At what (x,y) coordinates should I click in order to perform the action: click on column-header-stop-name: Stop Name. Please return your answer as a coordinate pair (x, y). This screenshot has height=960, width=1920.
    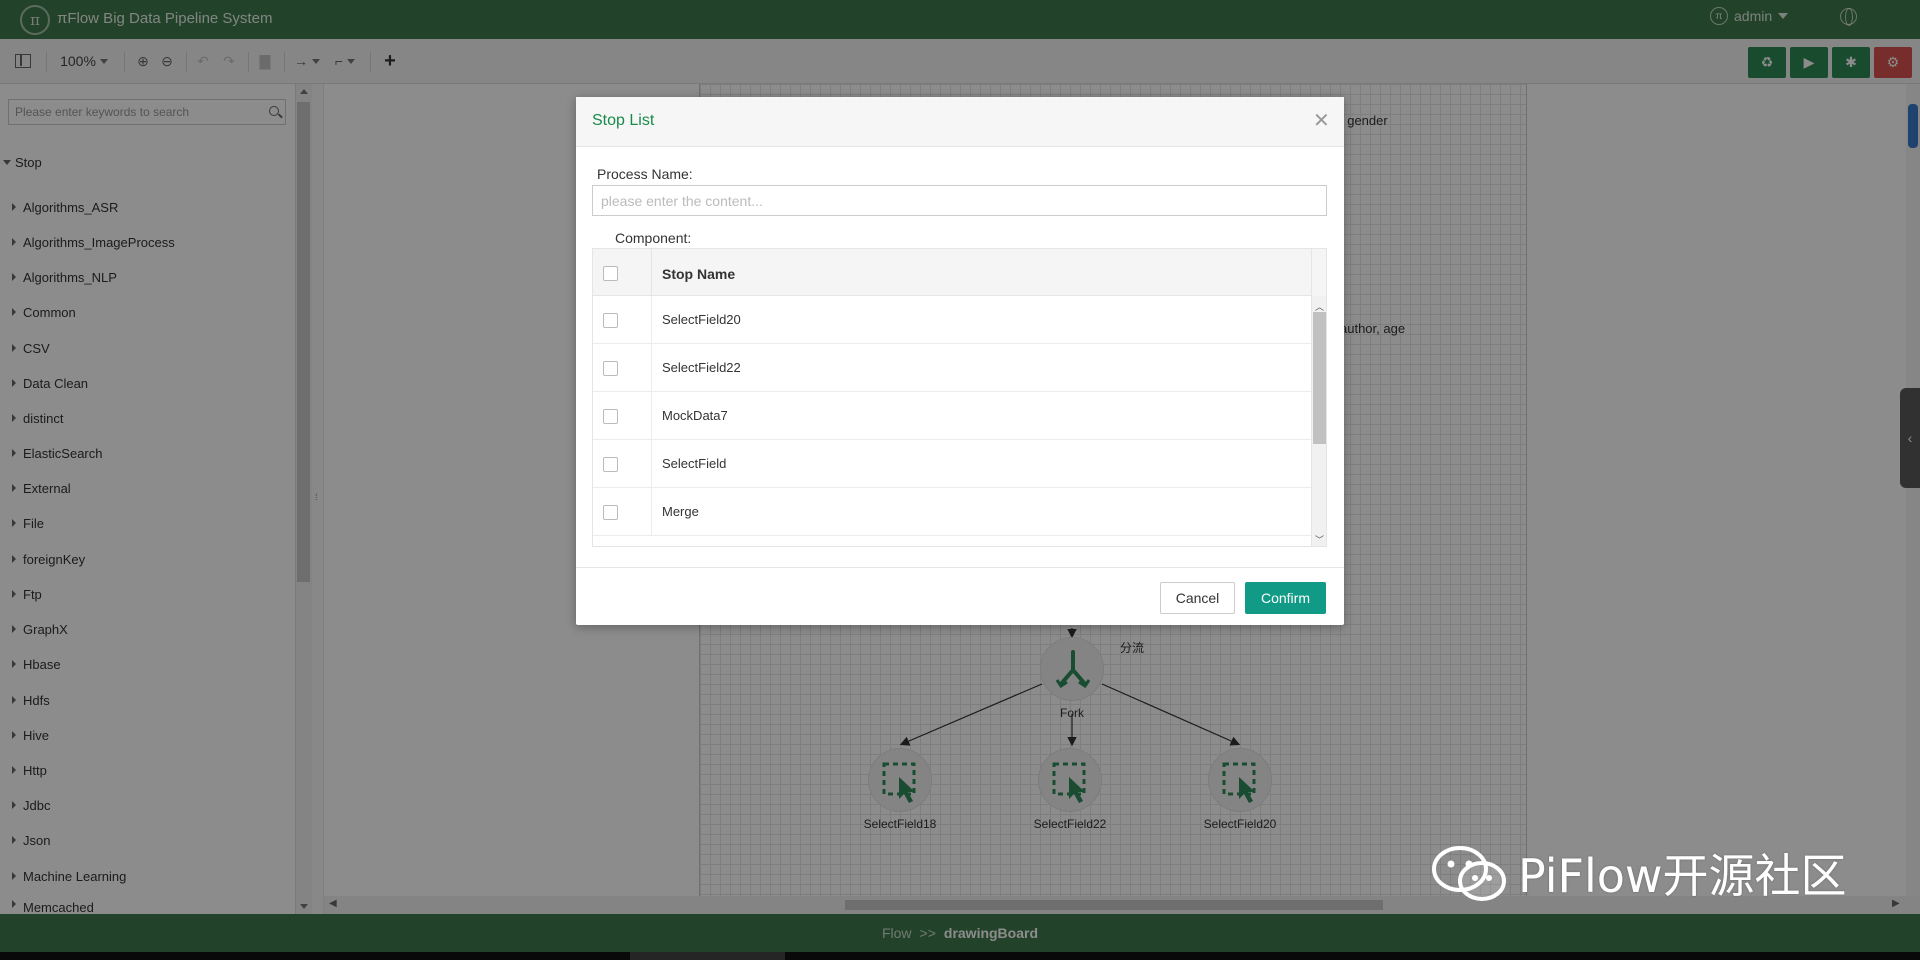
    Looking at the image, I should click on (699, 274).